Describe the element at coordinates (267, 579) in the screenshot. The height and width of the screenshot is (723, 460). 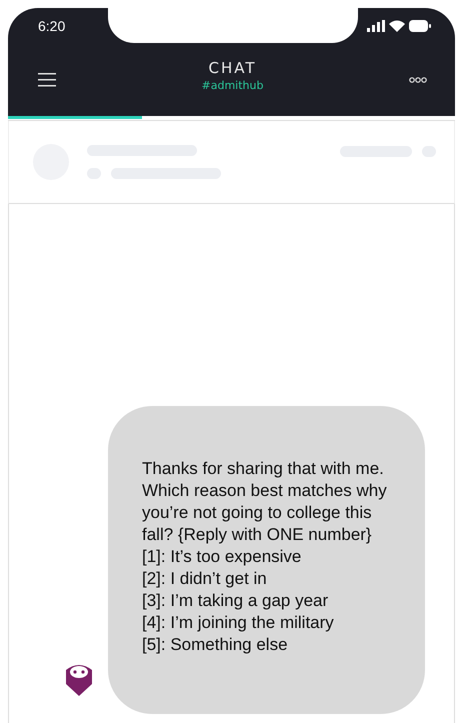
I see `reply-option: [2]: I didn’t get in` at that location.